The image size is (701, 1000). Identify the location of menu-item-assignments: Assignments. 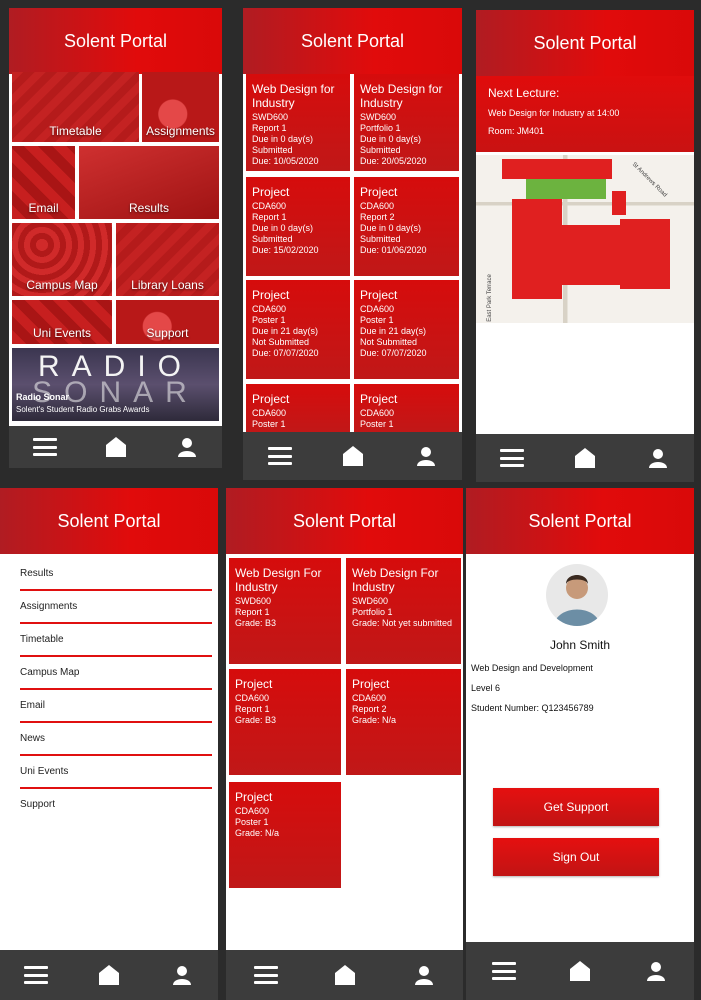
(116, 612).